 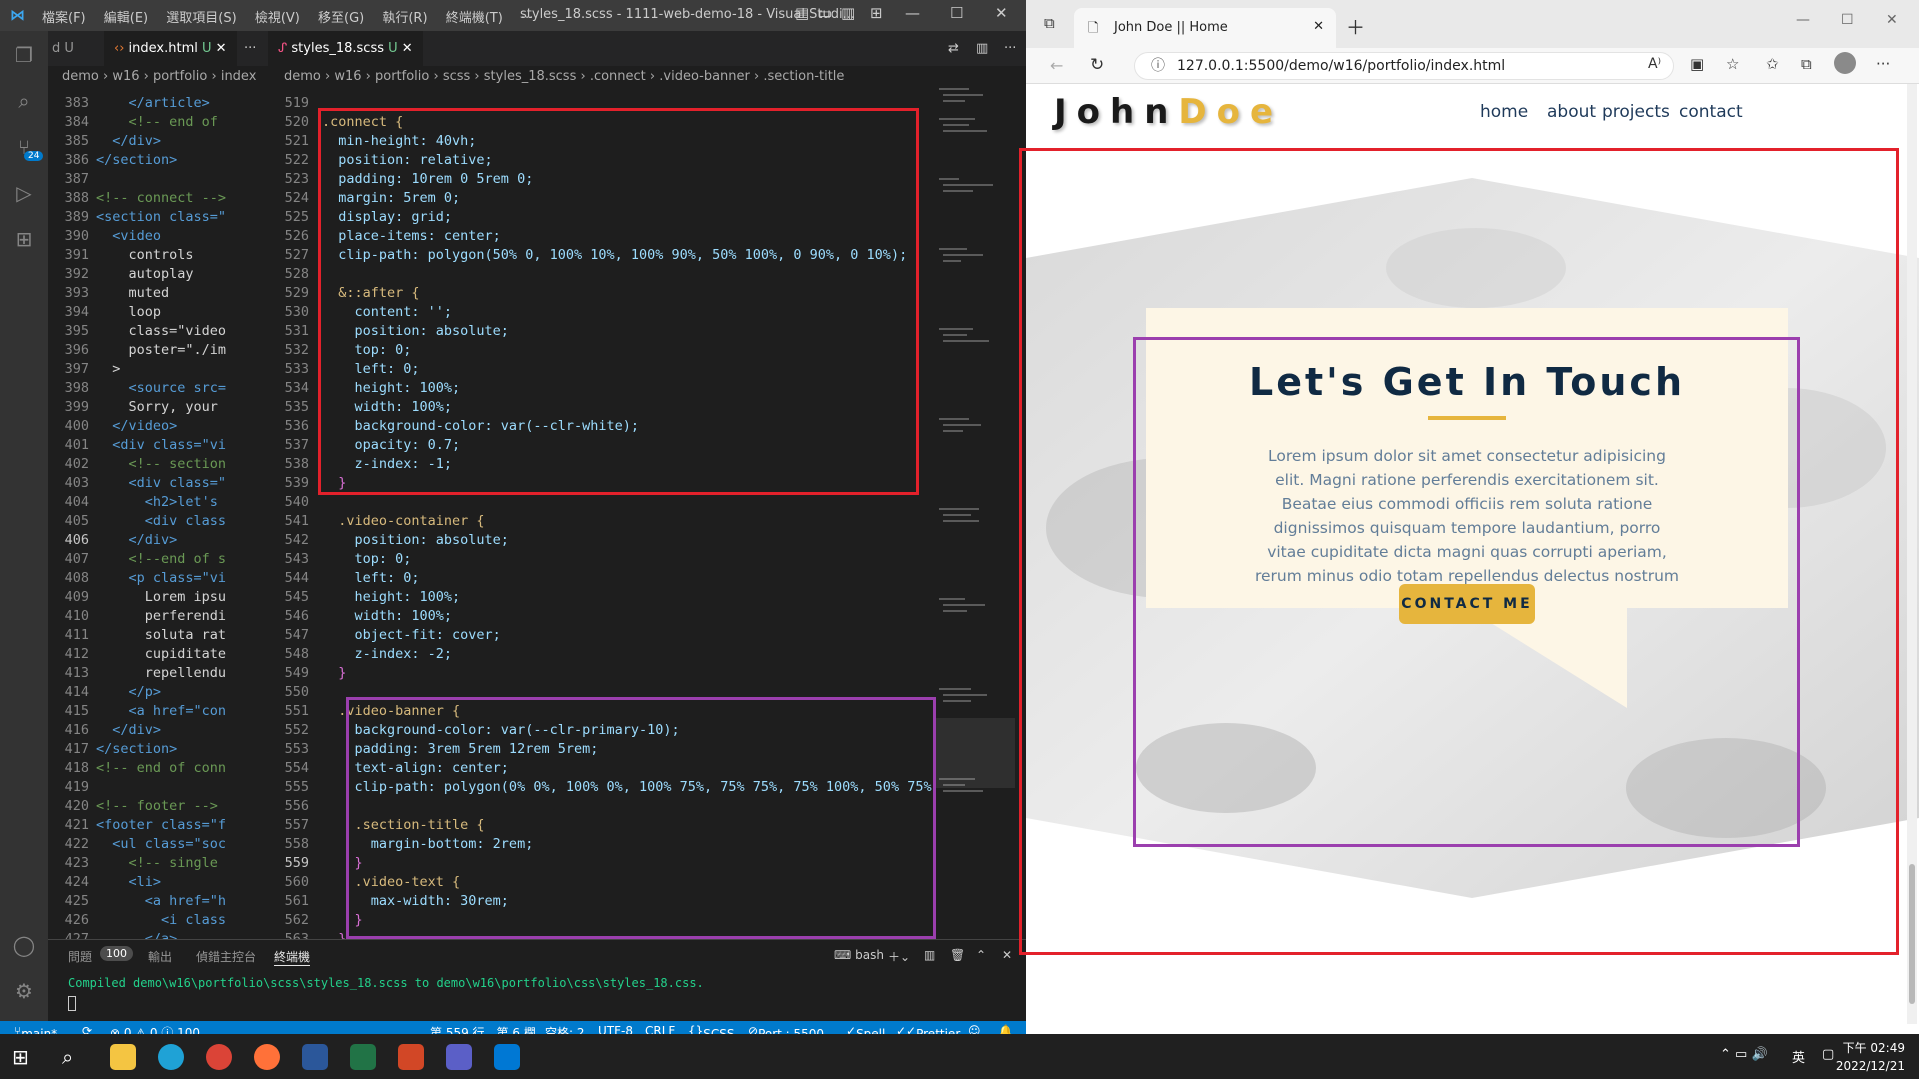 What do you see at coordinates (530, 76) in the screenshot?
I see `crumb-item: styles_18.scss` at bounding box center [530, 76].